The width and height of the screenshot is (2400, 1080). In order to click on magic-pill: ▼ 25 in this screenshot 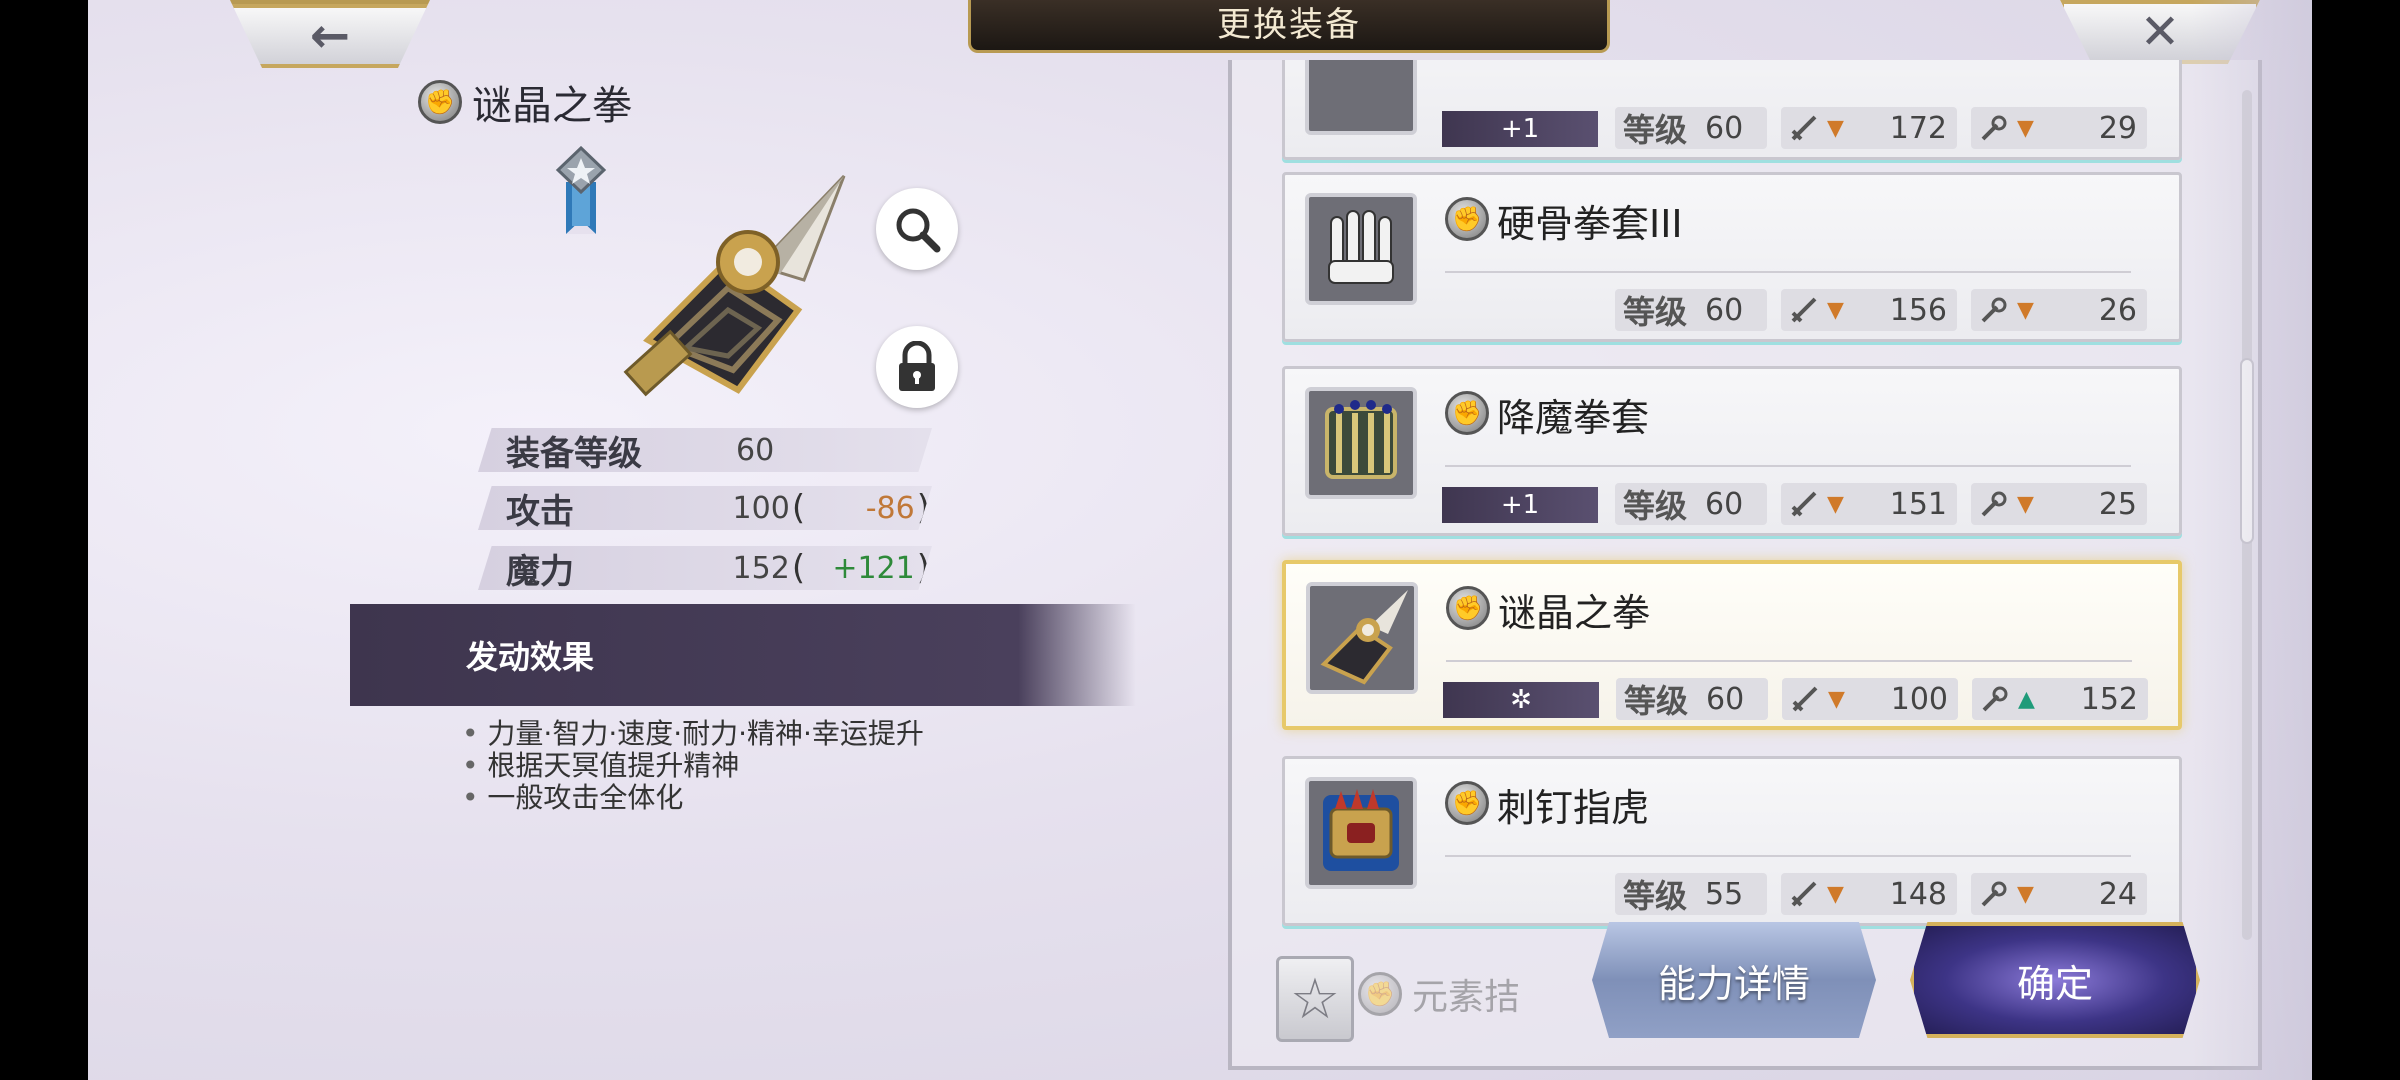, I will do `click(2059, 504)`.